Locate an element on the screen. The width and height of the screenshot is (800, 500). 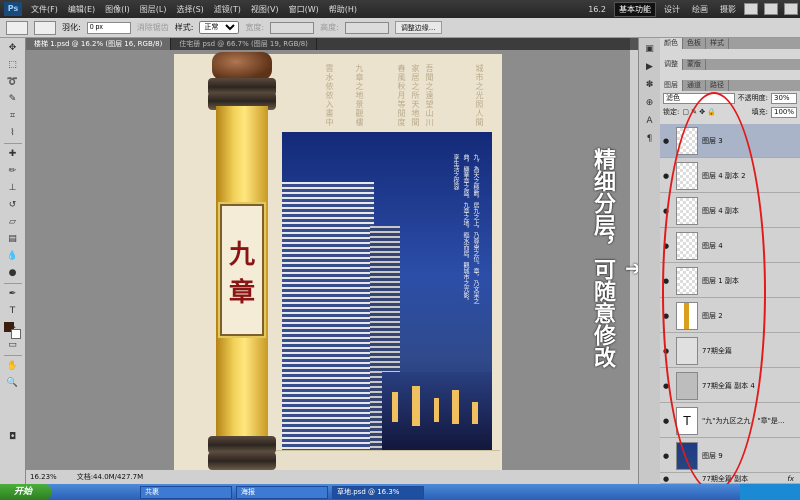
workspace-painting: 绘画 is located at coordinates (700, 9).